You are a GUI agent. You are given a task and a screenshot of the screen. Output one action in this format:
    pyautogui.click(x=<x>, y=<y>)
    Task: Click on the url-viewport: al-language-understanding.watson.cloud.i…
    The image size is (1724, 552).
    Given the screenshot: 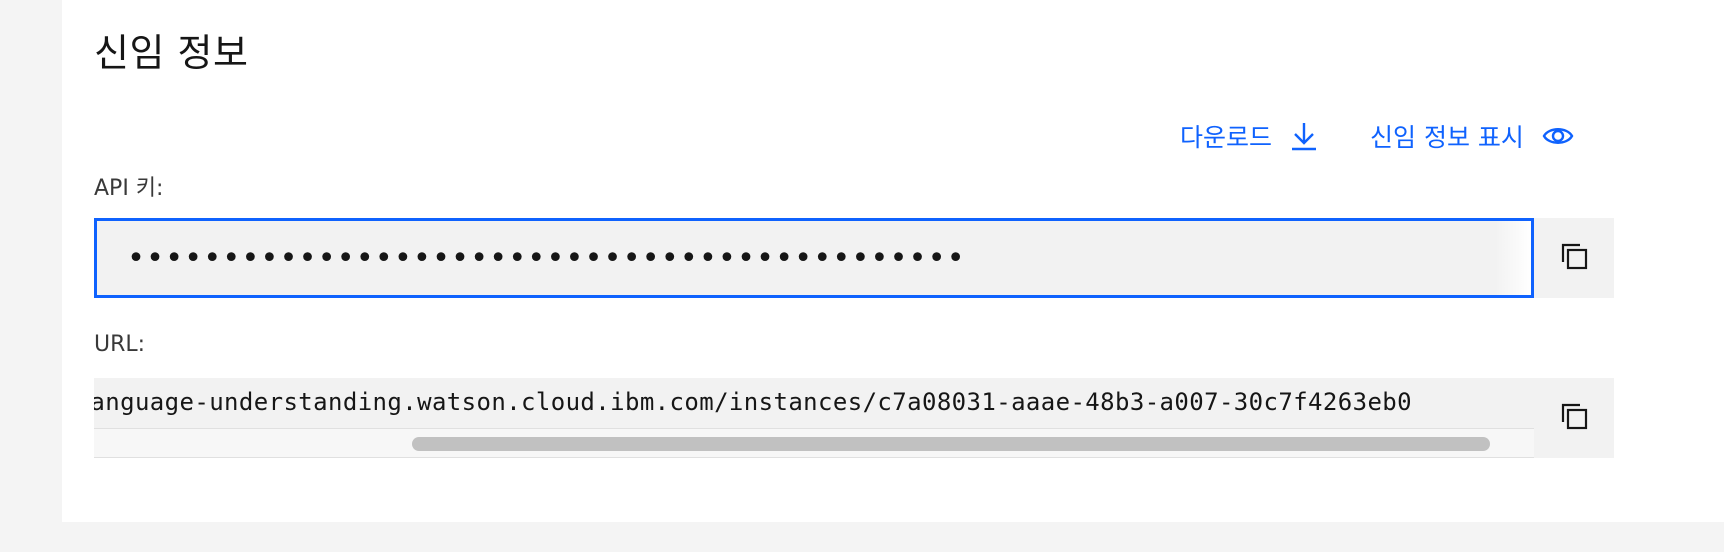 What is the action you would take?
    pyautogui.click(x=794, y=403)
    